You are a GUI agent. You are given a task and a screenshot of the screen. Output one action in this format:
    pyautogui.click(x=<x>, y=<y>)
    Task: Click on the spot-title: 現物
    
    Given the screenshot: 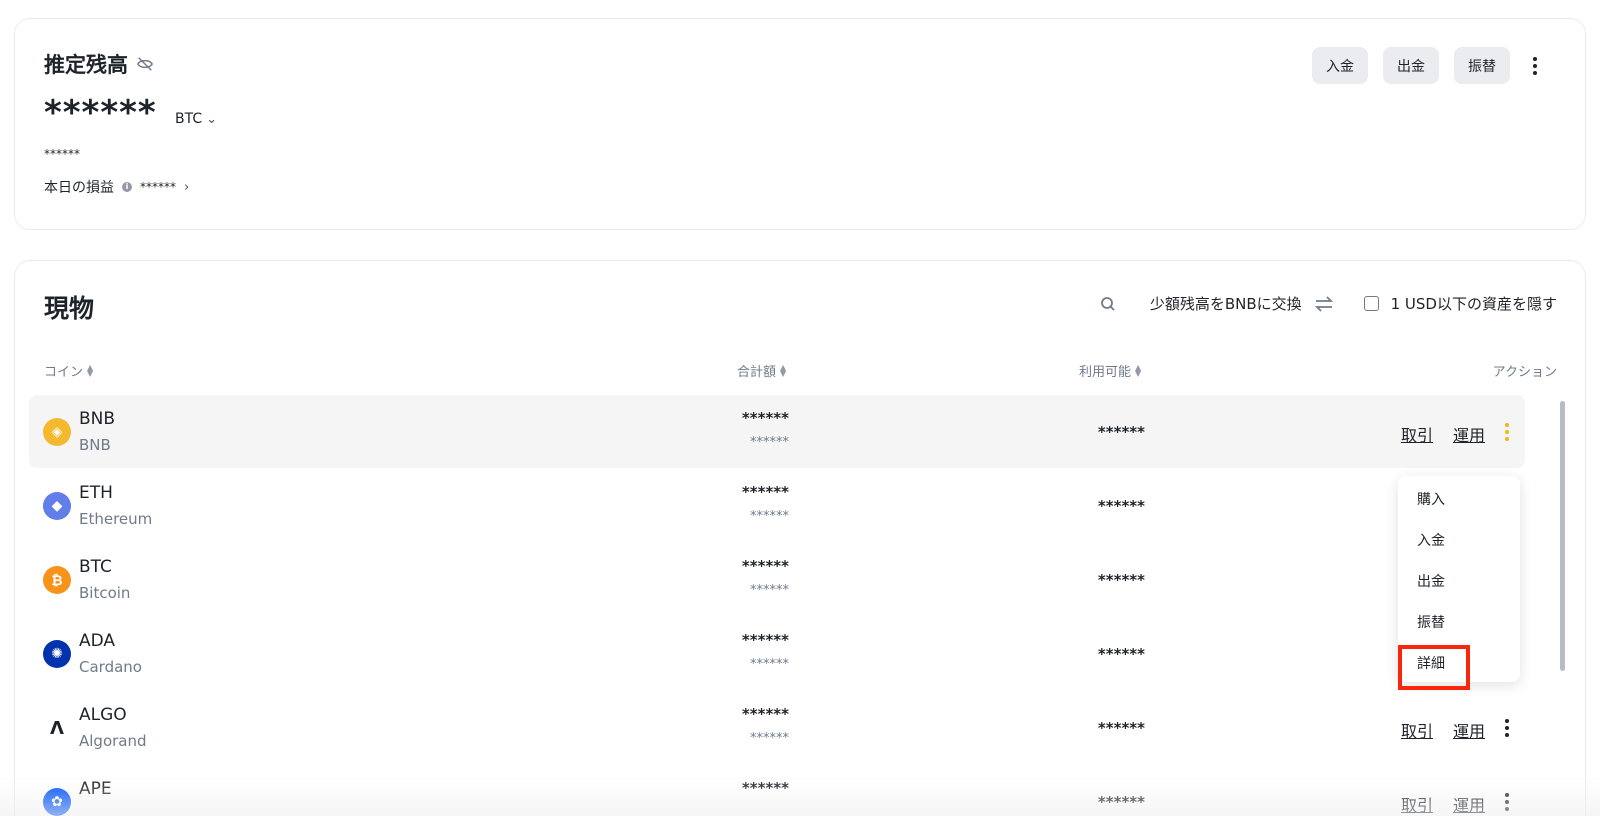 What is the action you would take?
    pyautogui.click(x=69, y=308)
    